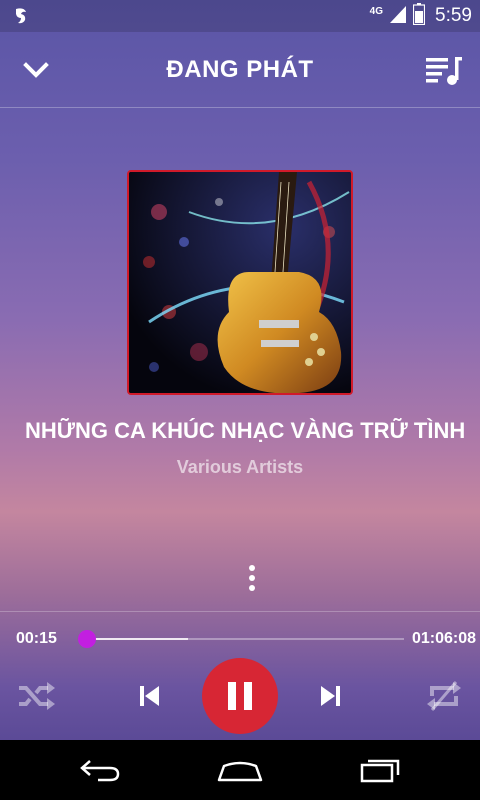 The width and height of the screenshot is (480, 800). I want to click on nav-home-button, so click(240, 770).